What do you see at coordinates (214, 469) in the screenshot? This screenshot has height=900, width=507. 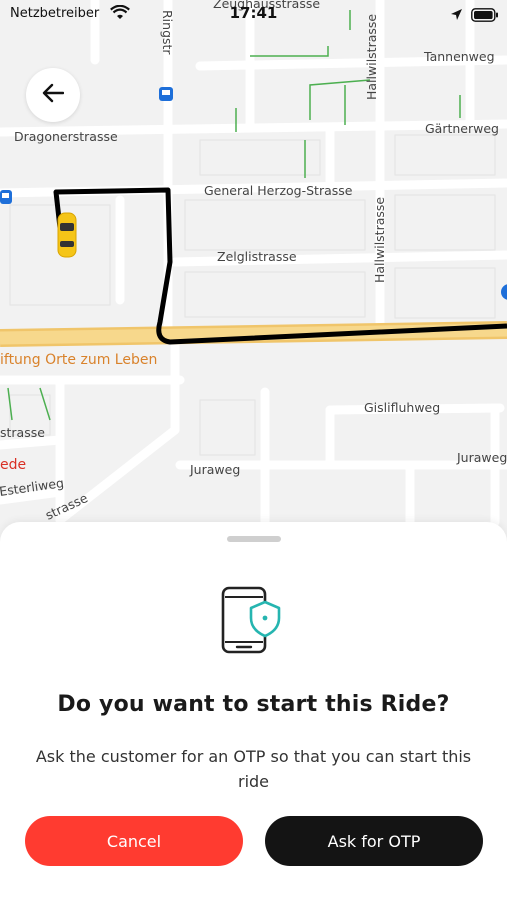 I see `street-label-juraweg: Juraweg` at bounding box center [214, 469].